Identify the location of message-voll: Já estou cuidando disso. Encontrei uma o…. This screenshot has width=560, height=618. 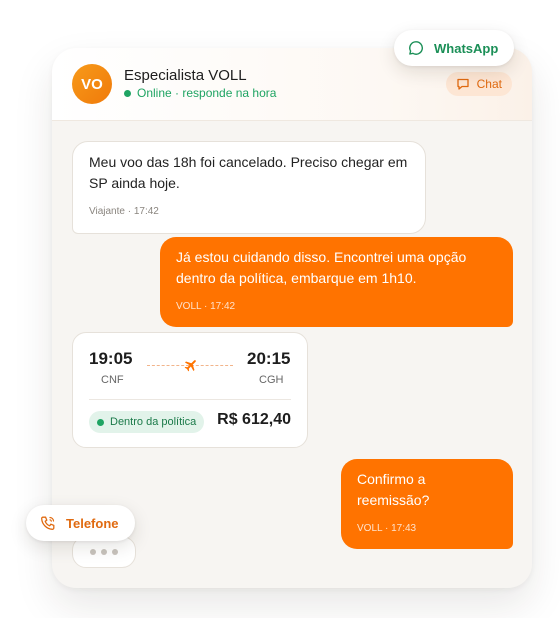
(336, 282).